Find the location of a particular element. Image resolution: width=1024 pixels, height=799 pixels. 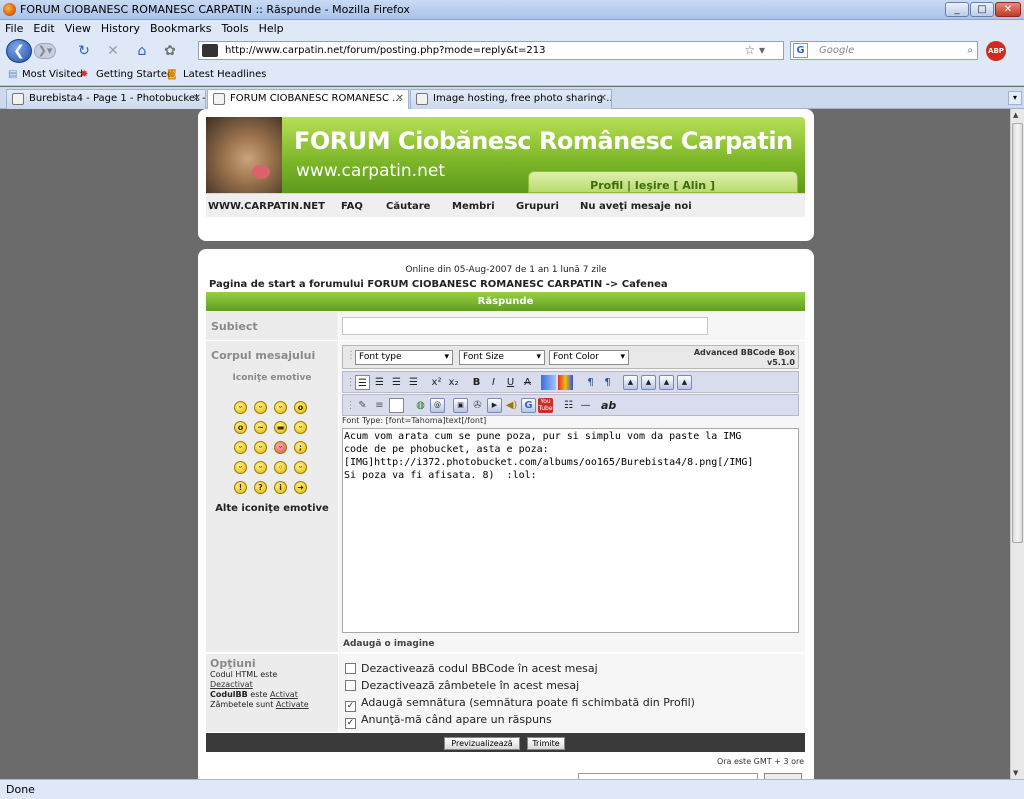

back-button: ❮ is located at coordinates (19, 51).